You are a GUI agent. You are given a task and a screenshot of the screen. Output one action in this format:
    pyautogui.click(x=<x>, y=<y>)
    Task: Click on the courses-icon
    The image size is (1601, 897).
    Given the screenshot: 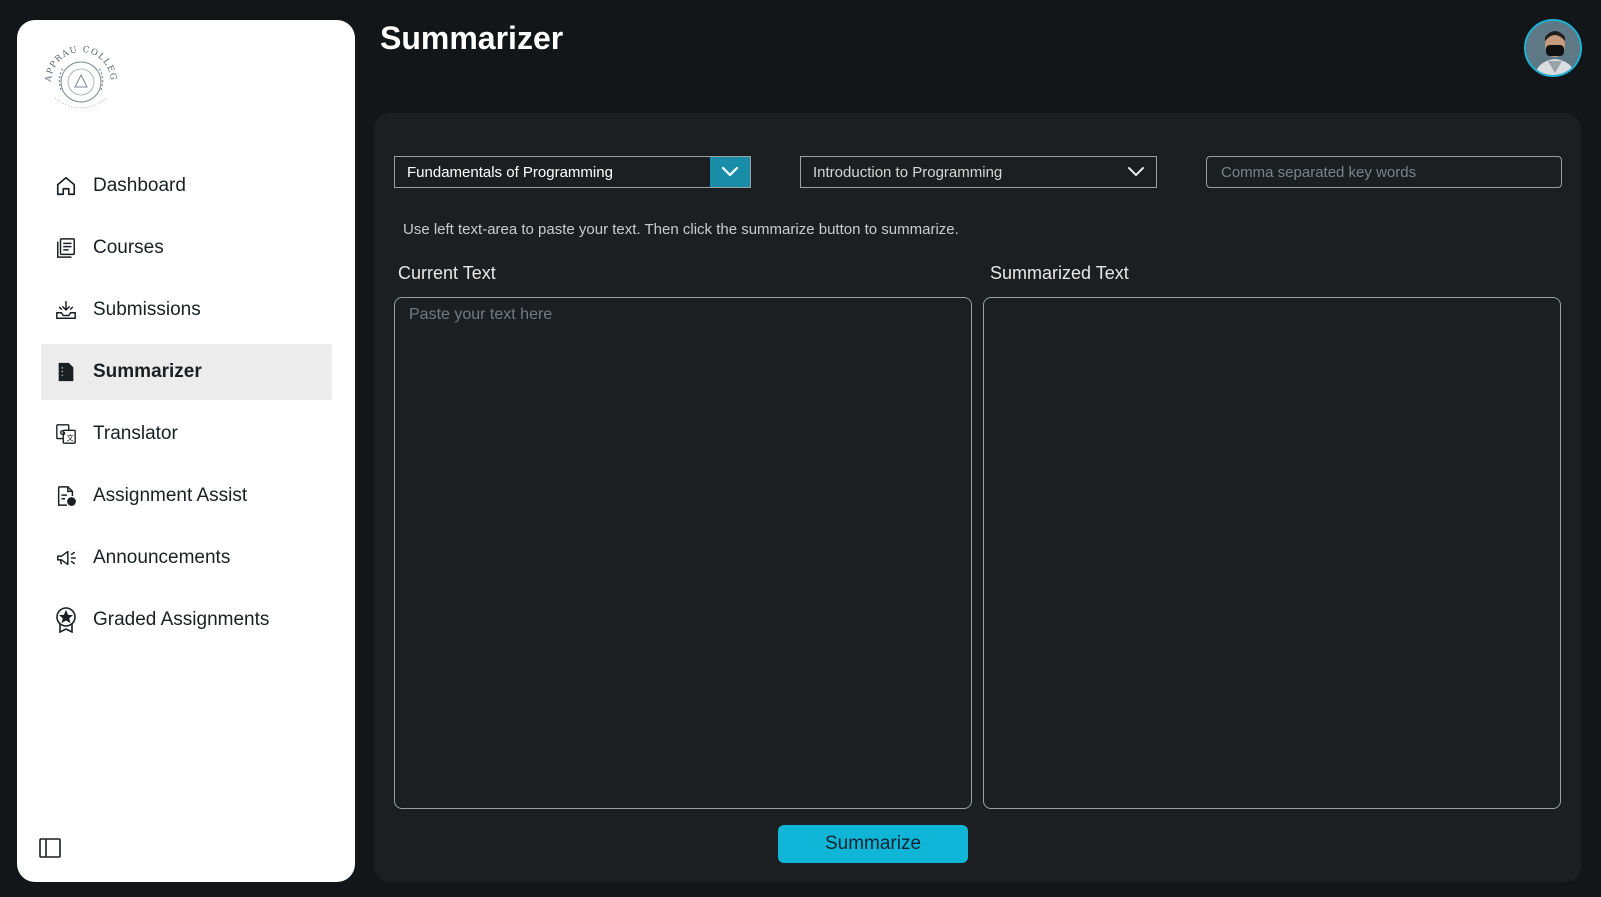 What is the action you would take?
    pyautogui.click(x=66, y=248)
    